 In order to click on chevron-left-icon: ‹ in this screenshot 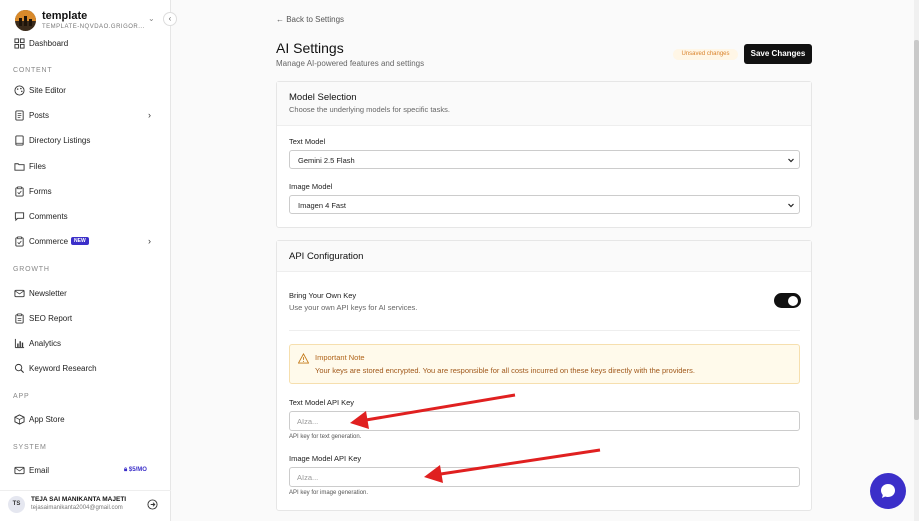, I will do `click(170, 18)`.